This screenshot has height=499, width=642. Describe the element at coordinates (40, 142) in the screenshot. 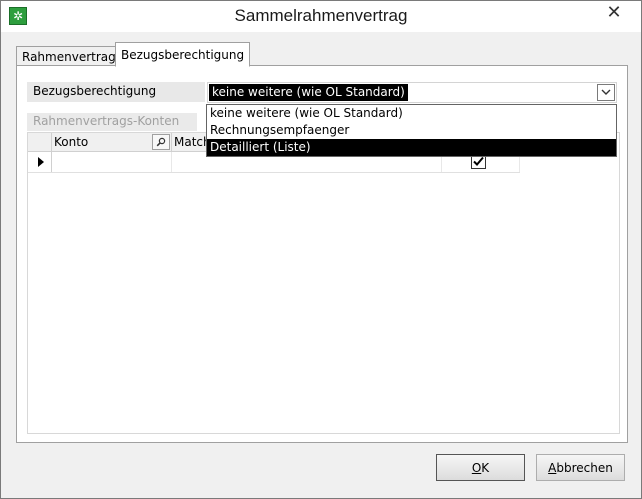

I see `row-indicator-header` at that location.